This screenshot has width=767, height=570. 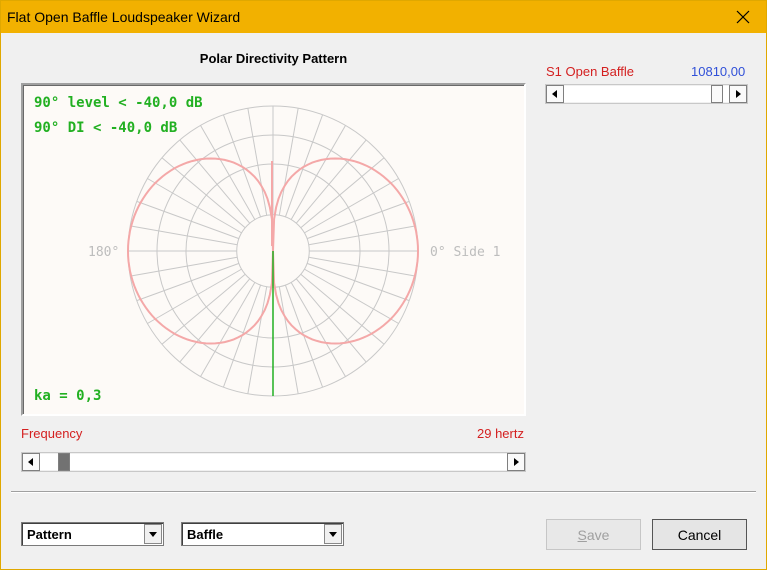 I want to click on s1-track, so click(x=646, y=94).